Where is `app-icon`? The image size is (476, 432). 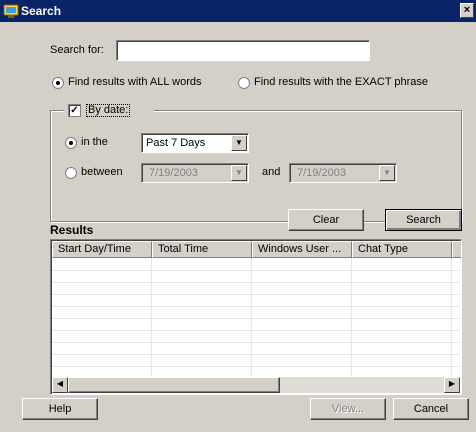 app-icon is located at coordinates (11, 11).